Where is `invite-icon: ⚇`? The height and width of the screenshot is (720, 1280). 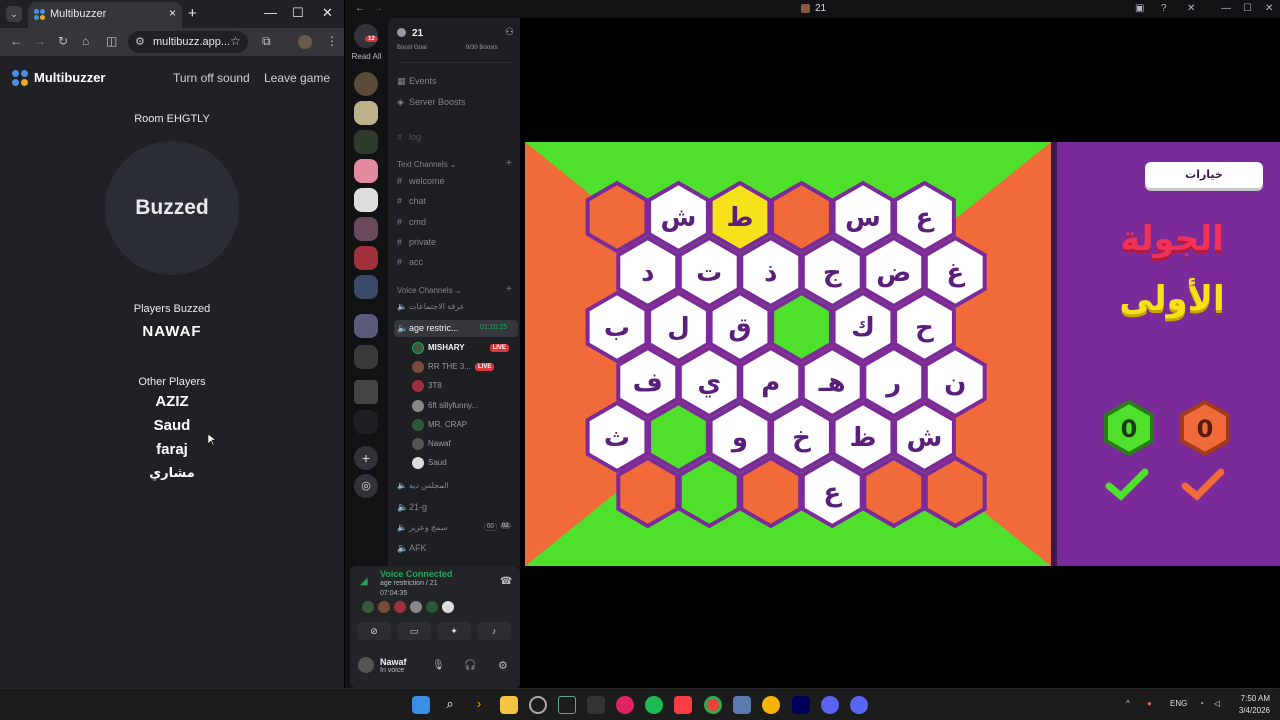 invite-icon: ⚇ is located at coordinates (509, 32).